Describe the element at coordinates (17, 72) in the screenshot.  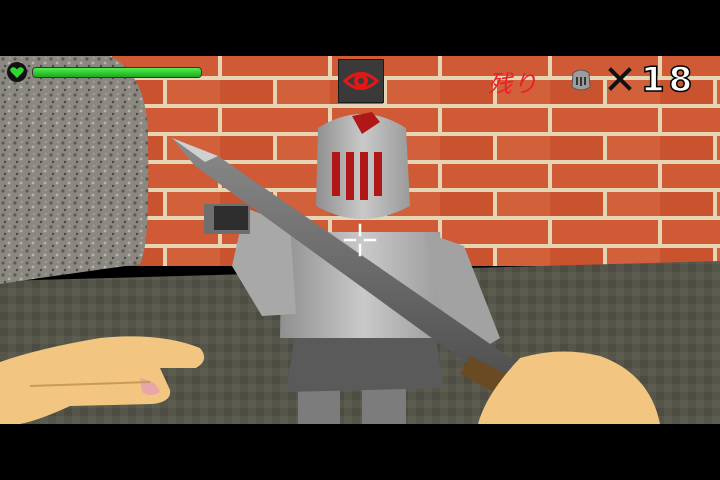
I see `heart-icon` at that location.